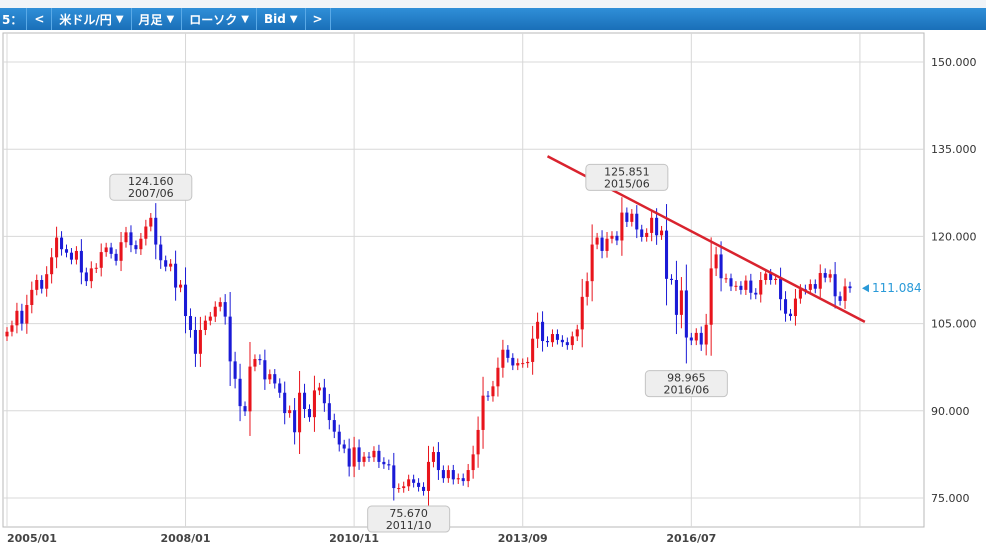 The image size is (986, 546). I want to click on chart-style-label: ローソク, so click(213, 19).